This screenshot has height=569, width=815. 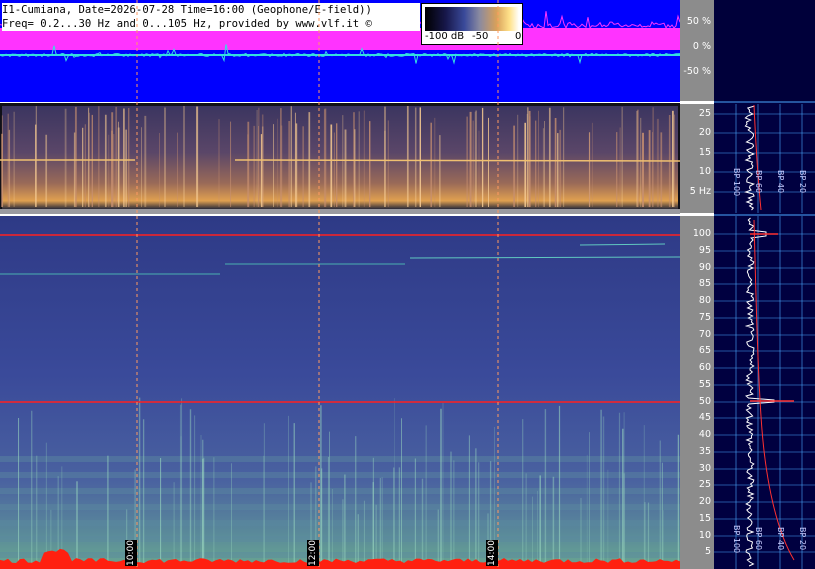 I want to click on high-freq-axis-tick-label: 50, so click(x=704, y=401).